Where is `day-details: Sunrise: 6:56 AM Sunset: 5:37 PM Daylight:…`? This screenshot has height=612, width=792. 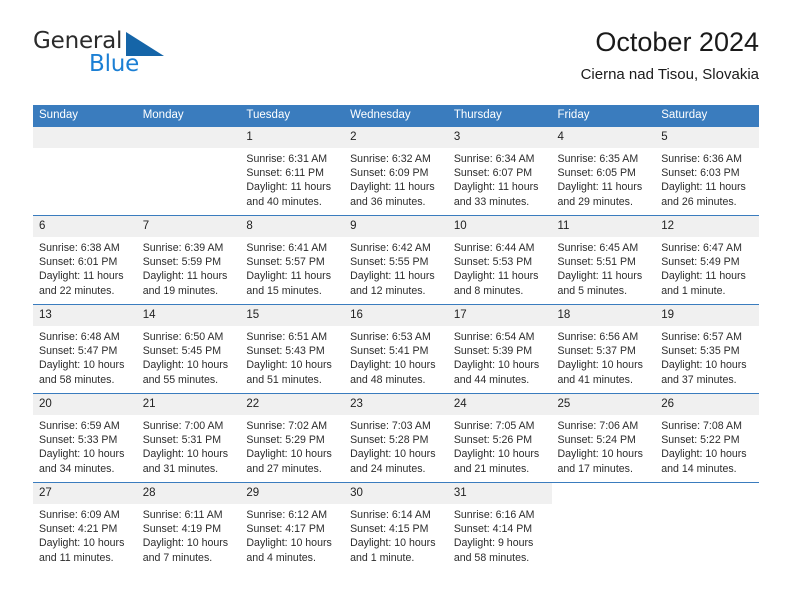 day-details: Sunrise: 6:56 AM Sunset: 5:37 PM Daylight:… is located at coordinates (604, 356).